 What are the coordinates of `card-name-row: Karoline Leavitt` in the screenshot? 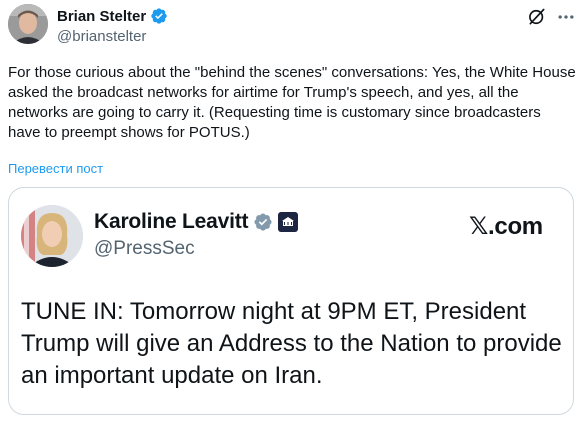 It's located at (196, 222).